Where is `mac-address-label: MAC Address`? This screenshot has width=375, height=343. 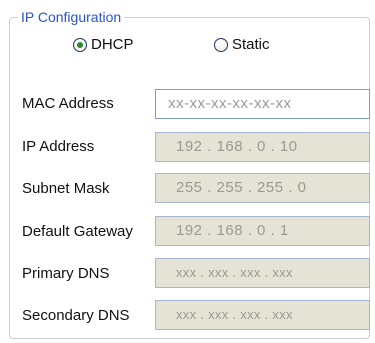 mac-address-label: MAC Address is located at coordinates (68, 103).